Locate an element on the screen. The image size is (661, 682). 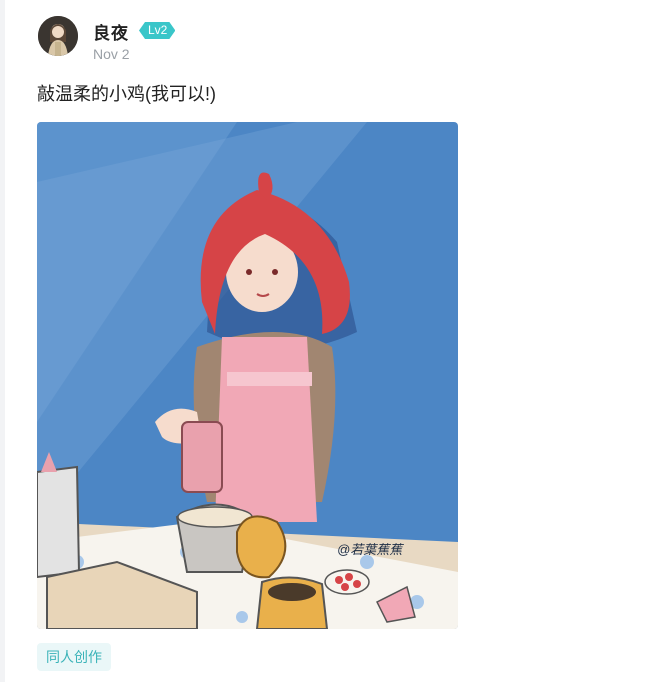
author-avatar is located at coordinates (58, 36).